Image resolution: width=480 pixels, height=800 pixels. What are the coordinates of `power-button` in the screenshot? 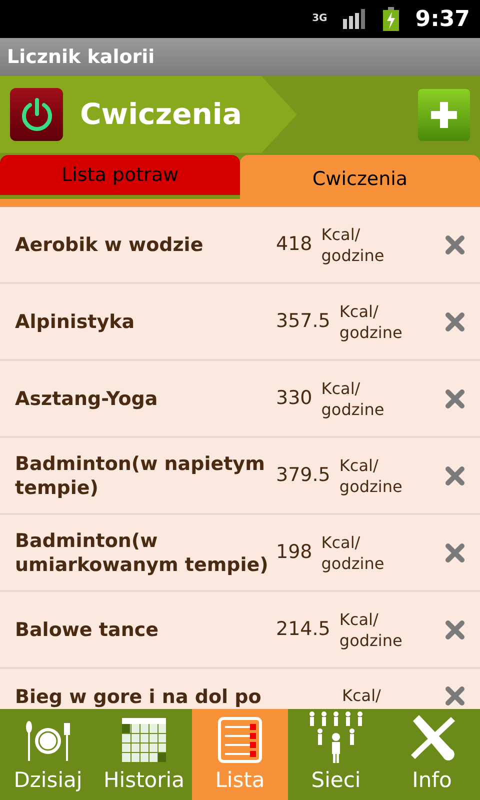 It's located at (36, 114).